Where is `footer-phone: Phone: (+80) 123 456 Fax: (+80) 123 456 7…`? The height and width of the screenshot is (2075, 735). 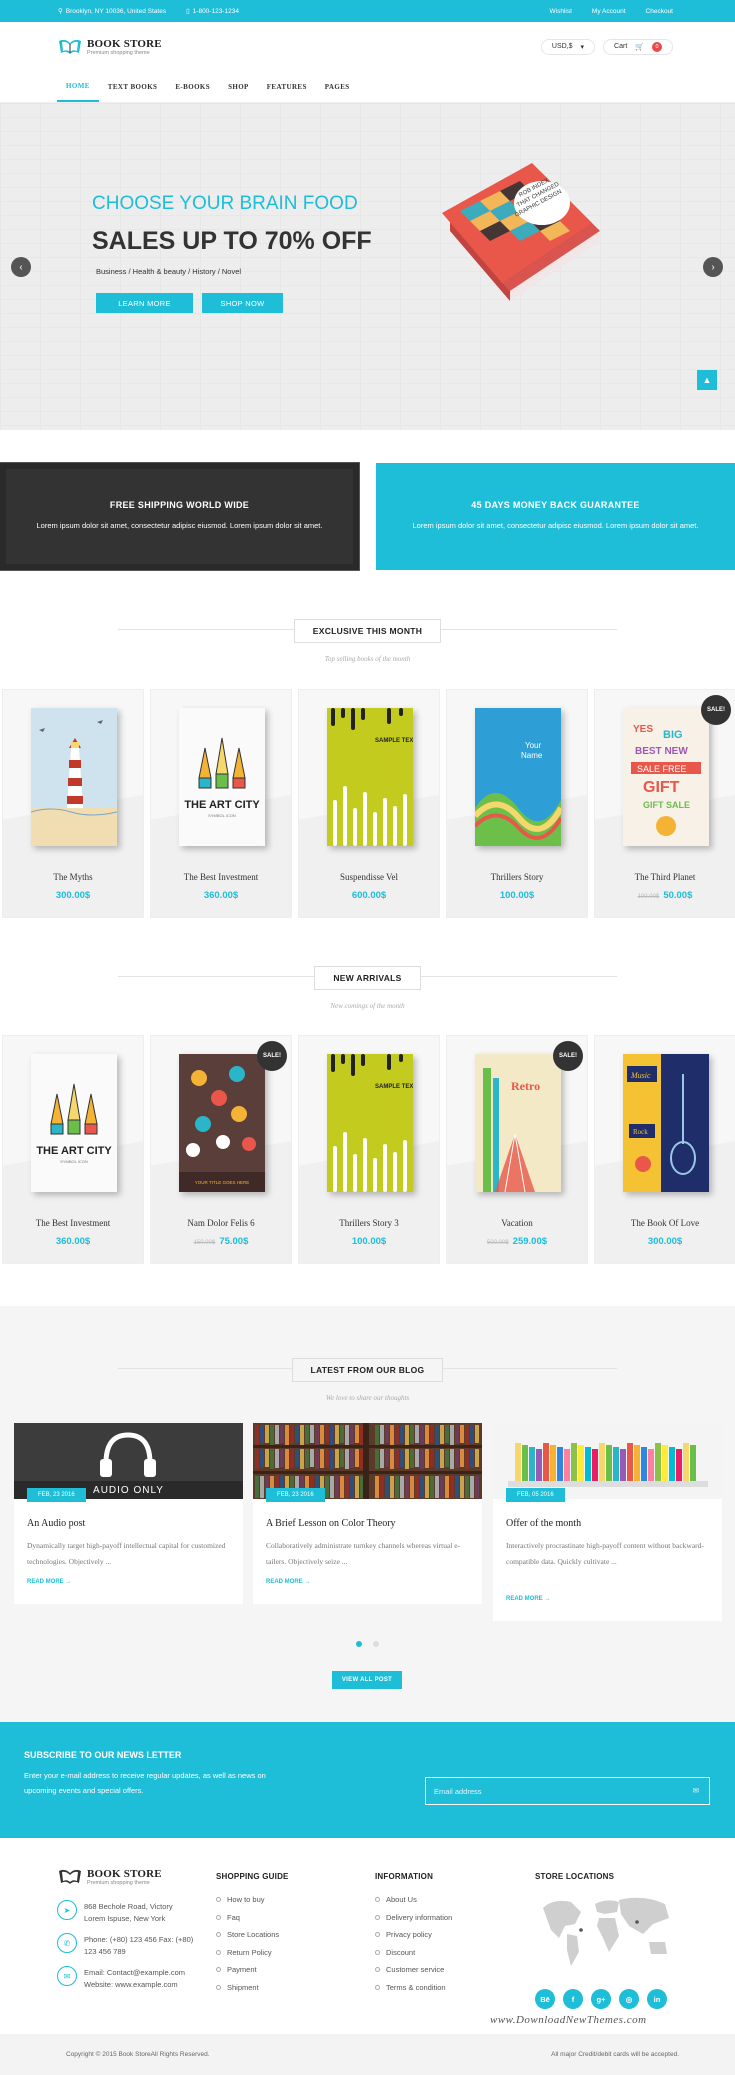
footer-phone: Phone: (+80) 123 456 Fax: (+80) 123 456 7… is located at coordinates (139, 1945).